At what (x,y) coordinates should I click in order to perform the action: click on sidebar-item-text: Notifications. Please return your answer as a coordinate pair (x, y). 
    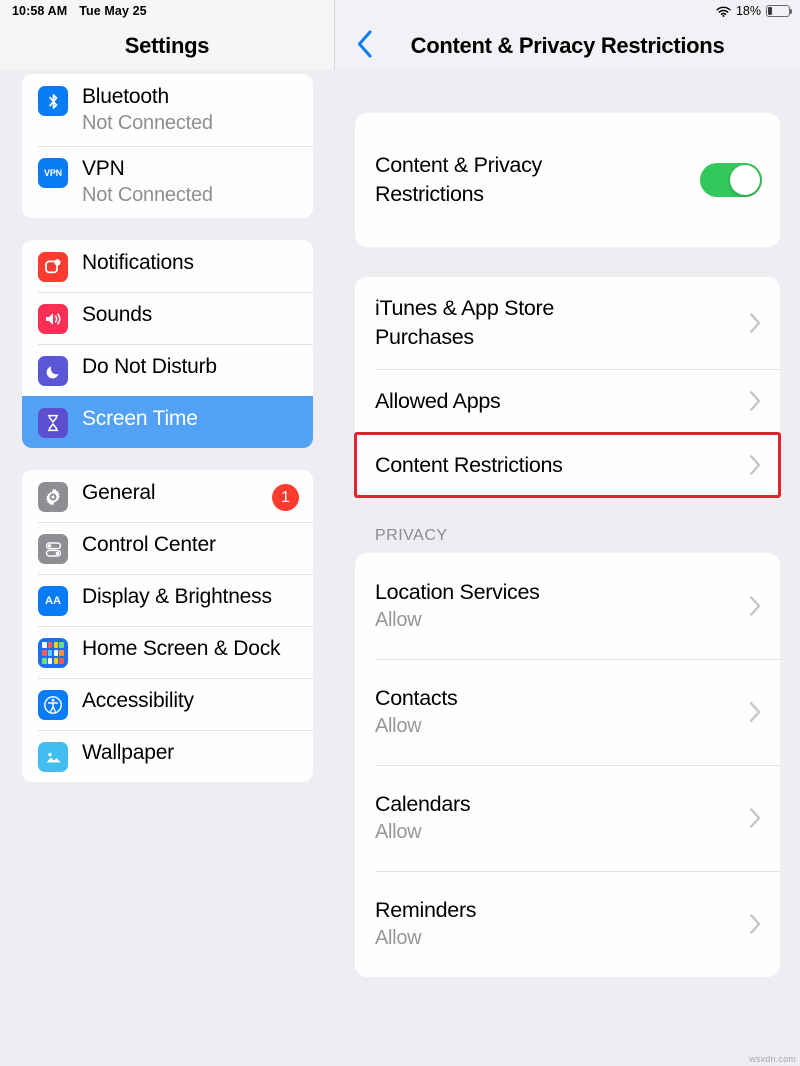
    Looking at the image, I should click on (190, 263).